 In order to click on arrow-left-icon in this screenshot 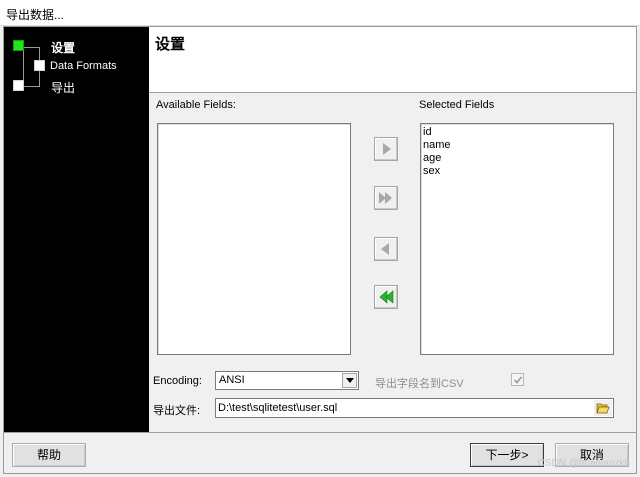, I will do `click(385, 249)`.